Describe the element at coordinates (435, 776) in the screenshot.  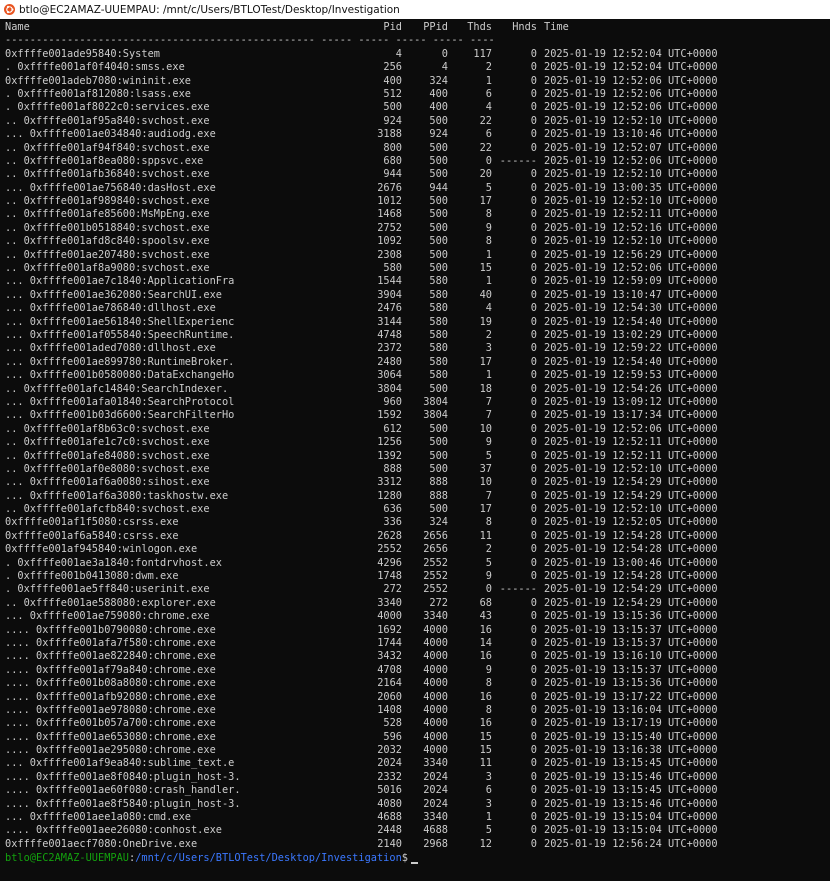
I see `cell-ppid: 2024` at that location.